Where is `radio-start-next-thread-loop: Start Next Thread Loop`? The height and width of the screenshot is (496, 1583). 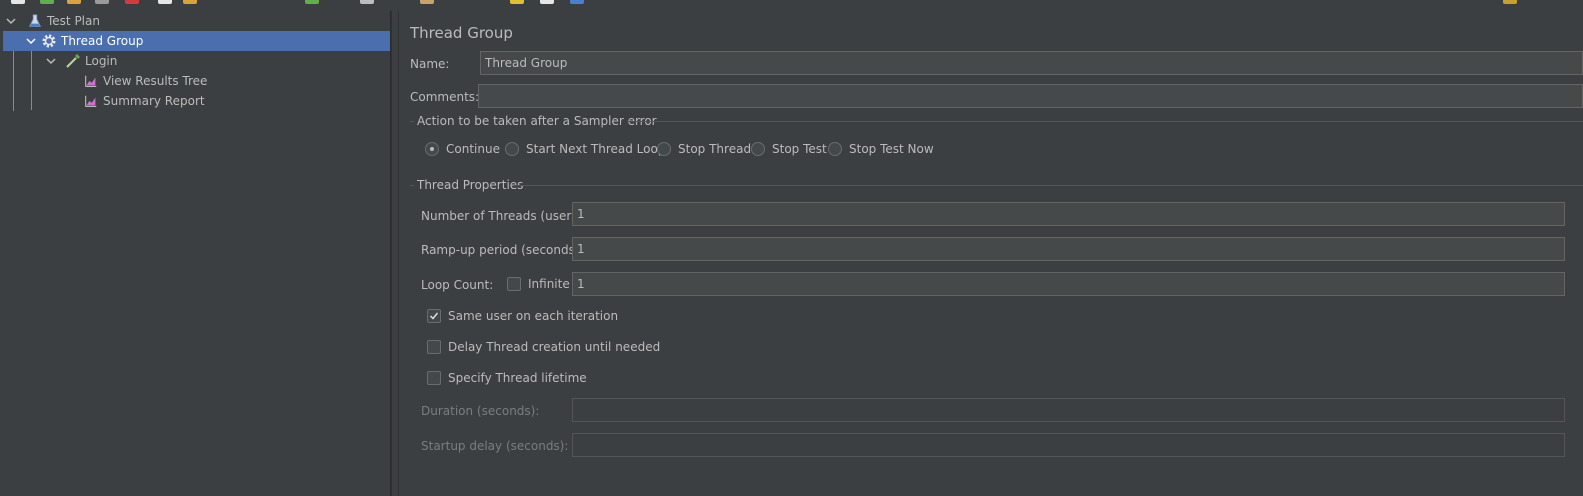
radio-start-next-thread-loop: Start Next Thread Loop is located at coordinates (585, 149).